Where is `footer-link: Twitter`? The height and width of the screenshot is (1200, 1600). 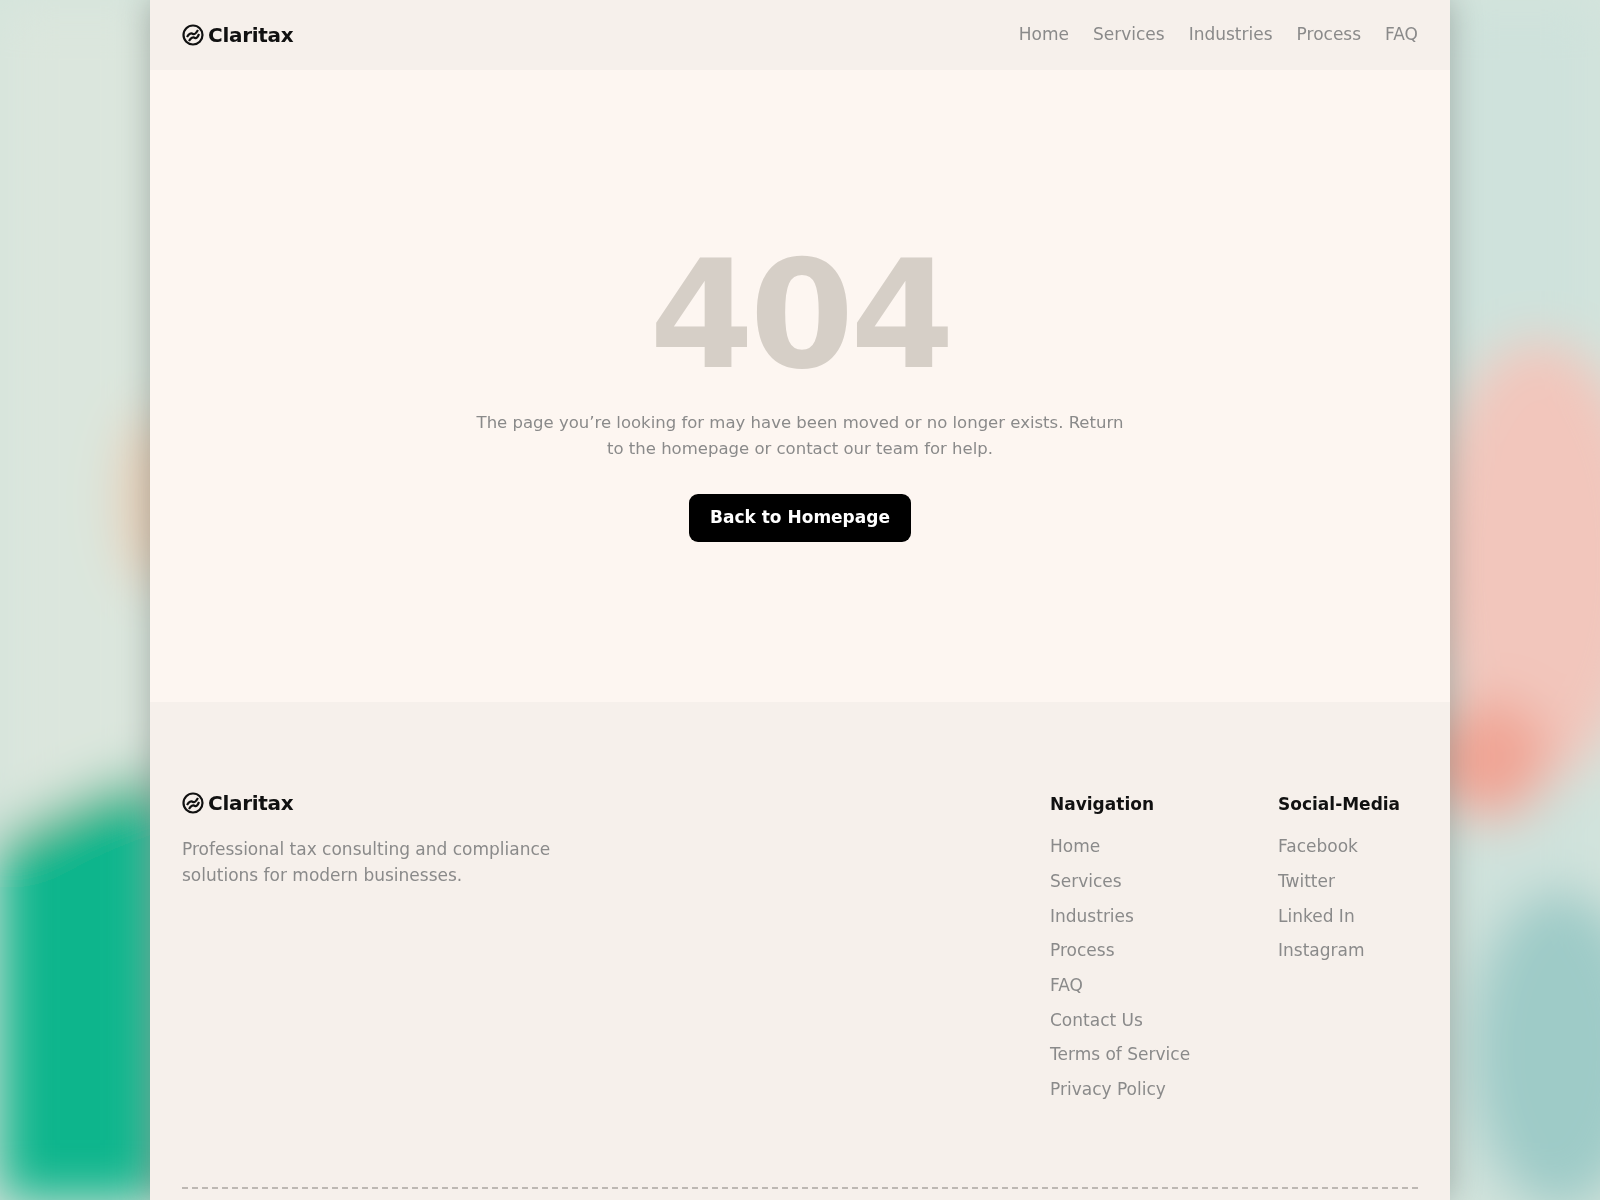 footer-link: Twitter is located at coordinates (1348, 880).